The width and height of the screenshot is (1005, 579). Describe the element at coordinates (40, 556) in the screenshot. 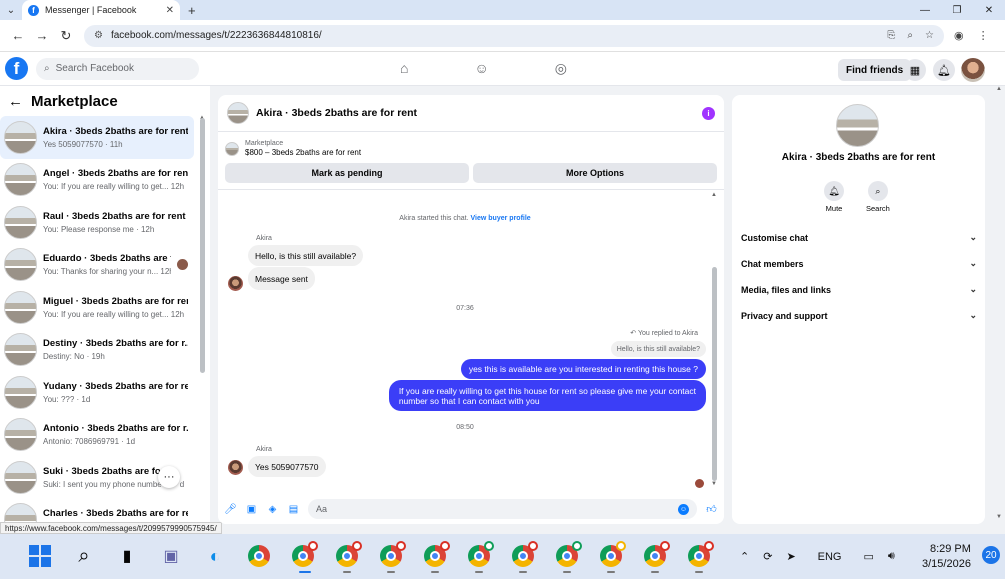

I see `windows-start-icon` at that location.